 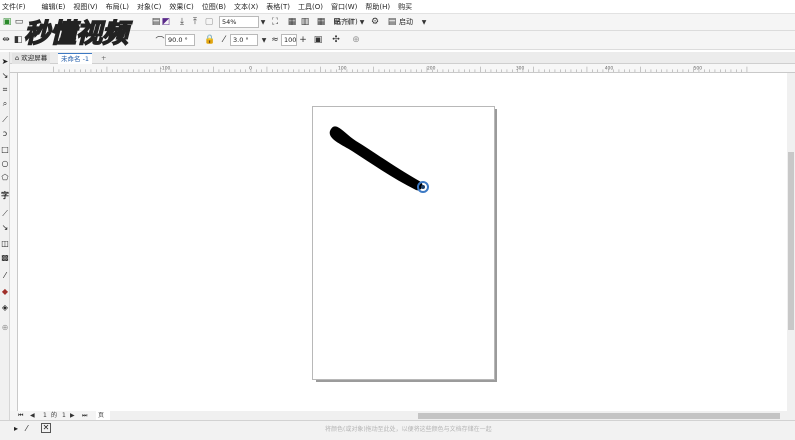 I want to click on current-page-number: 1, so click(x=45, y=415).